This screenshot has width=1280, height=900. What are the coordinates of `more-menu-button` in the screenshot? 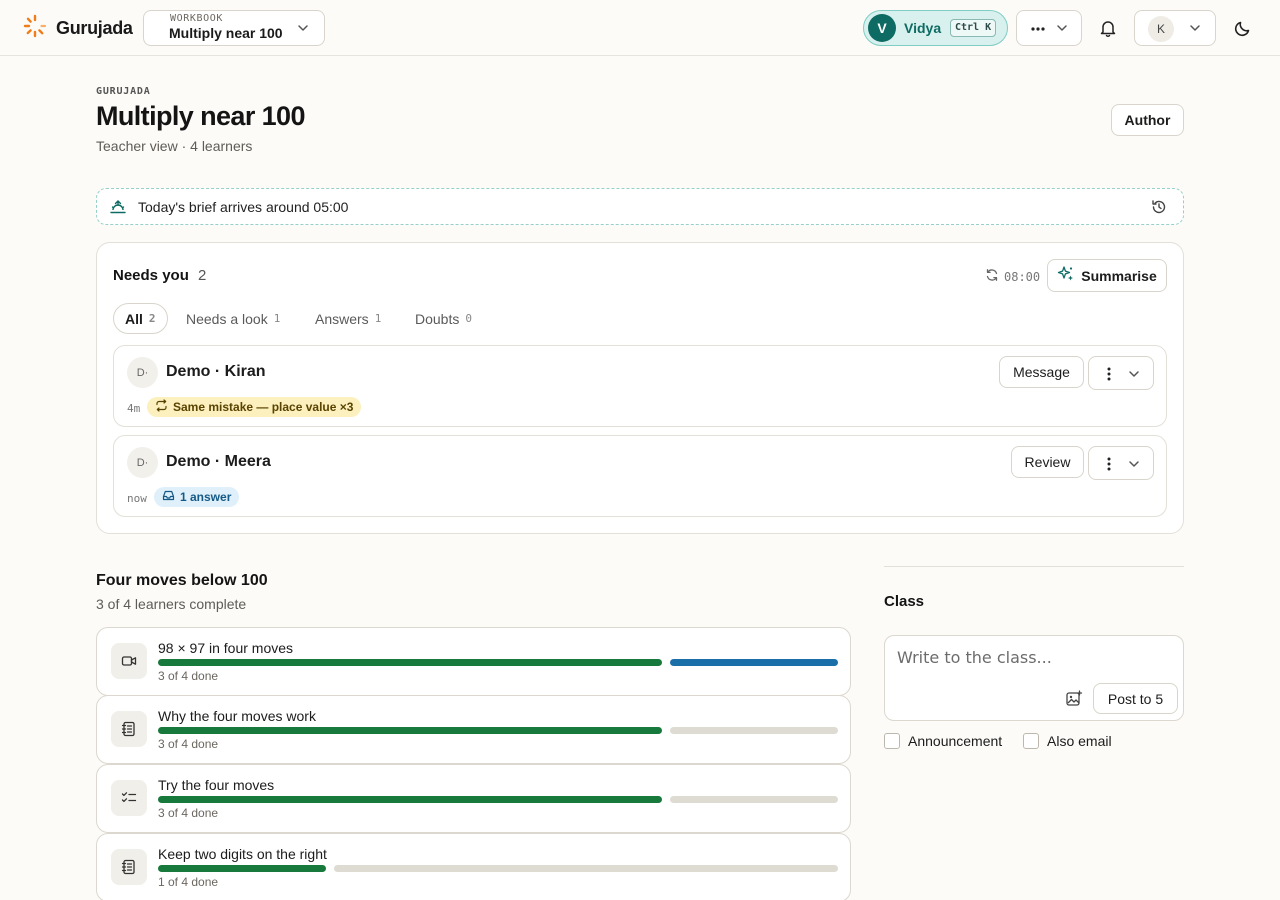 It's located at (1049, 28).